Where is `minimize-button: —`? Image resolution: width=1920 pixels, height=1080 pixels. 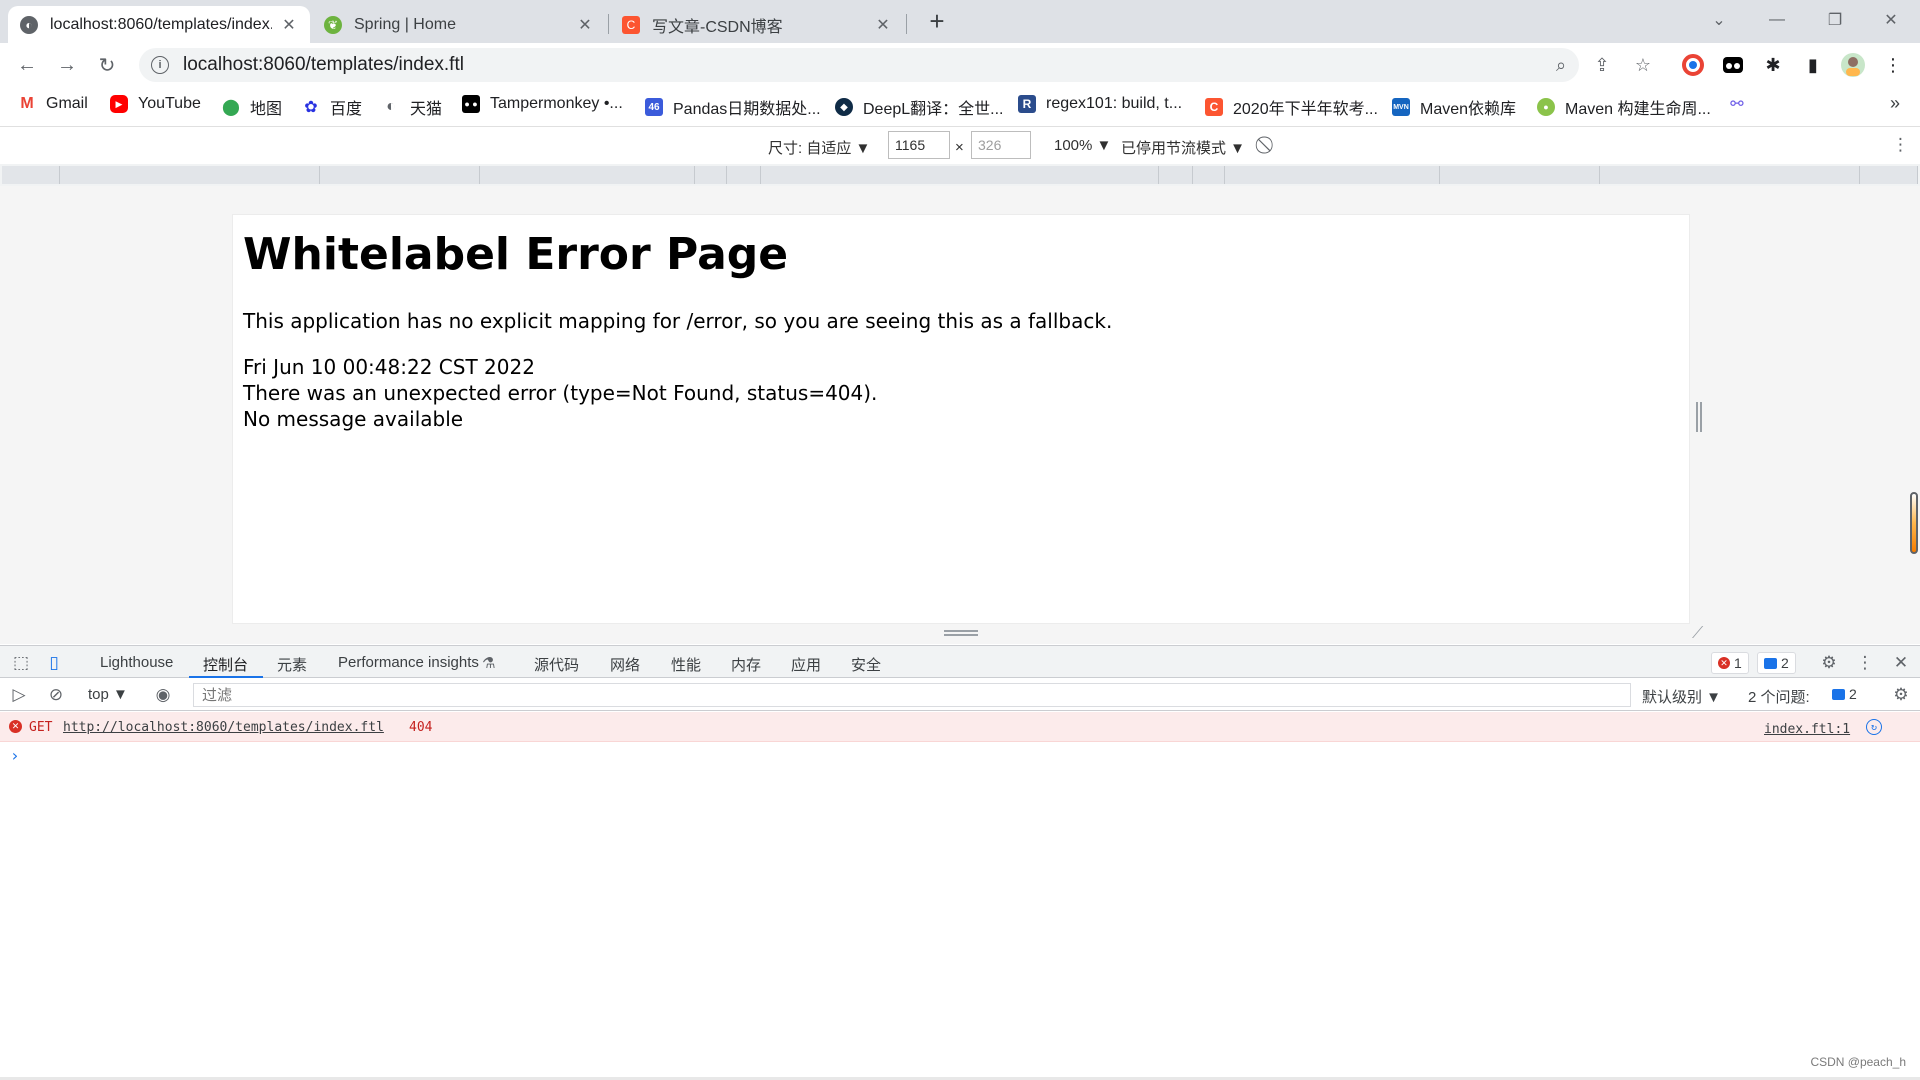 minimize-button: — is located at coordinates (1777, 20).